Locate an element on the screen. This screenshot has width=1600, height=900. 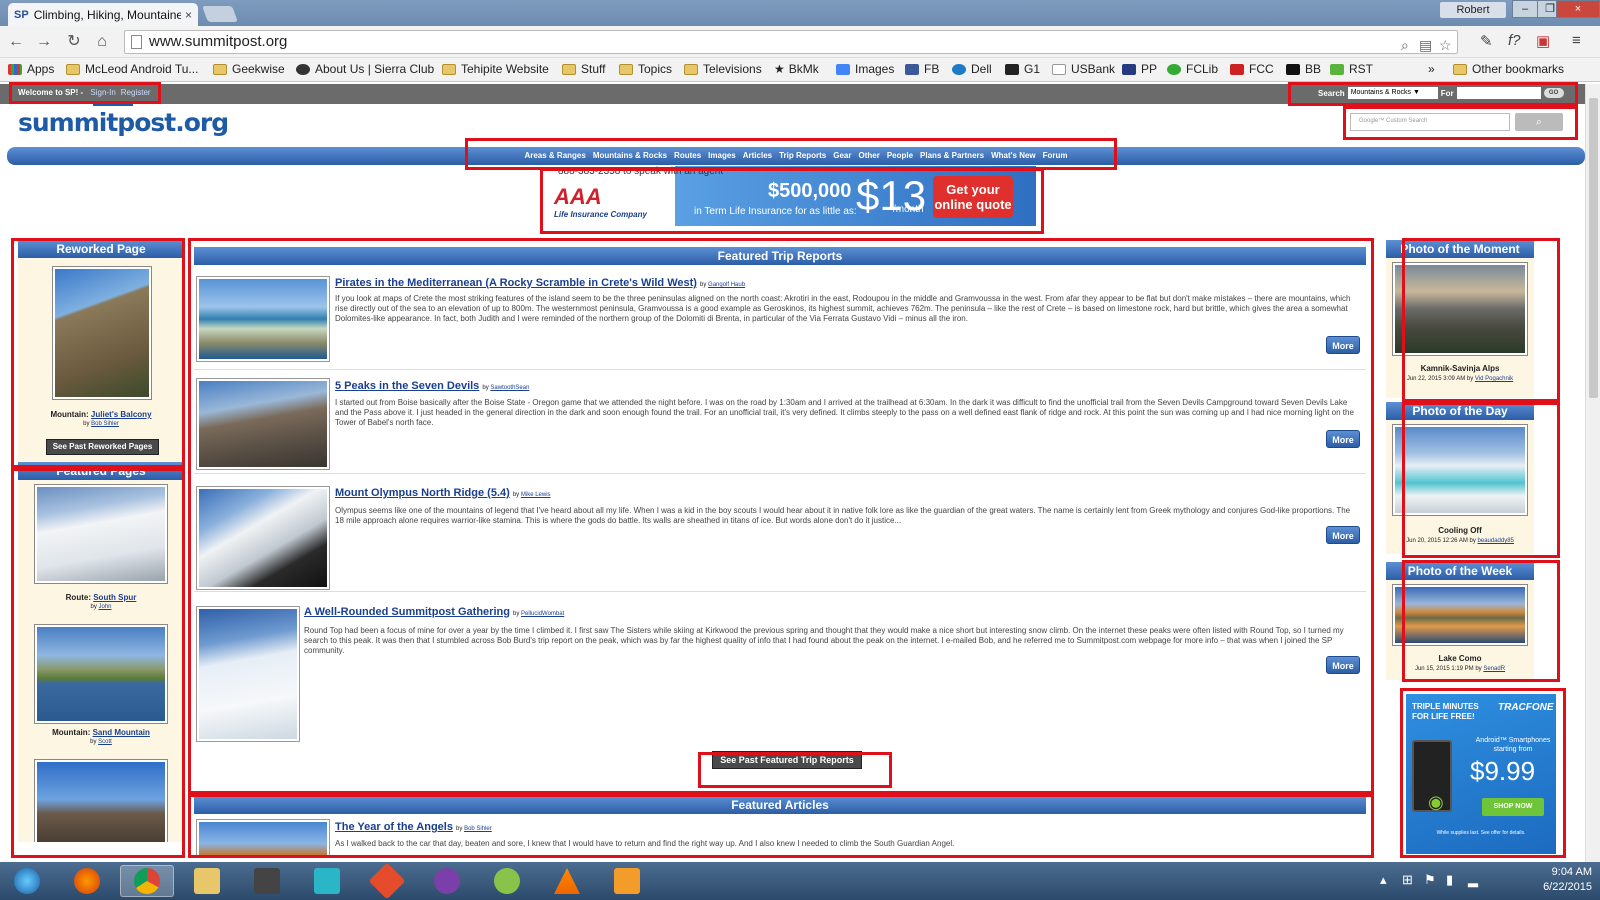
trip-author-link: PellucidWombat is located at coordinates (542, 614).